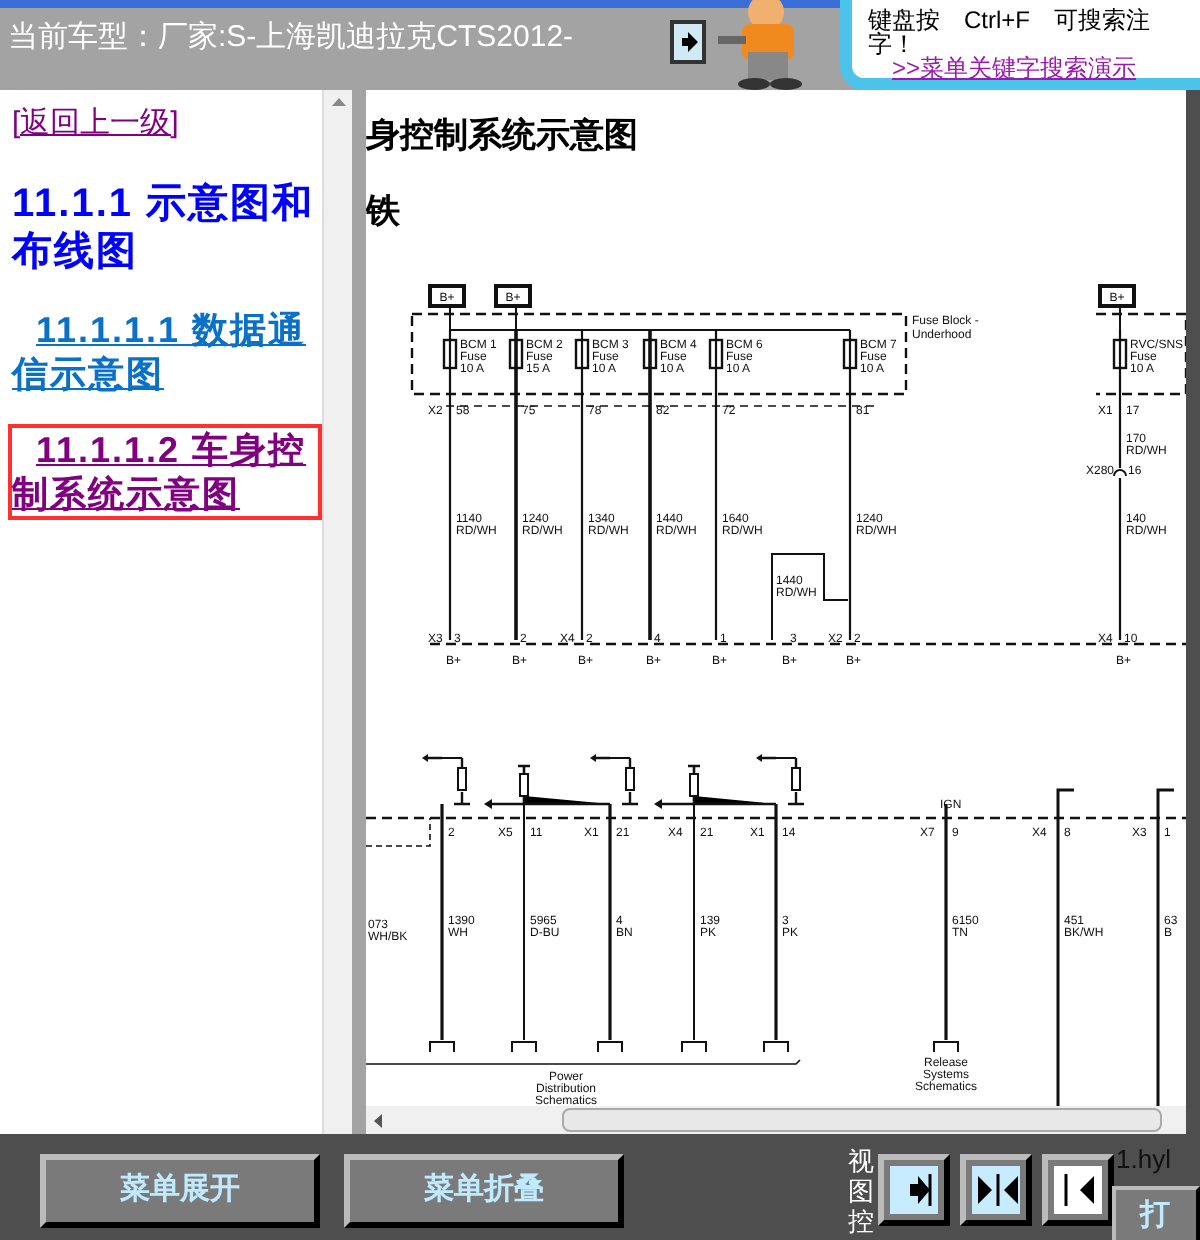 This screenshot has width=1200, height=1240. What do you see at coordinates (180, 1191) in the screenshot?
I see `menu-button: 菜单展开` at bounding box center [180, 1191].